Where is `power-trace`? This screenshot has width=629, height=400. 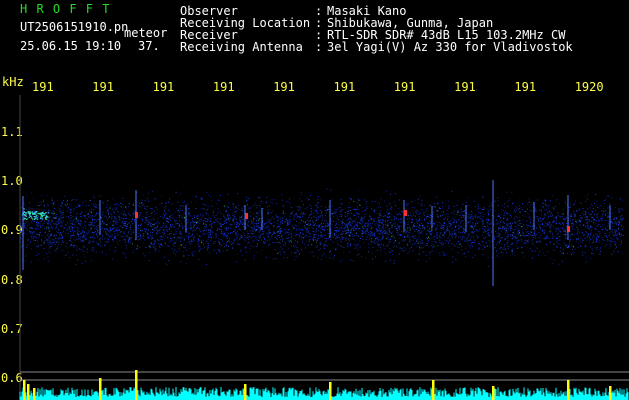
power-trace is located at coordinates (324, 393).